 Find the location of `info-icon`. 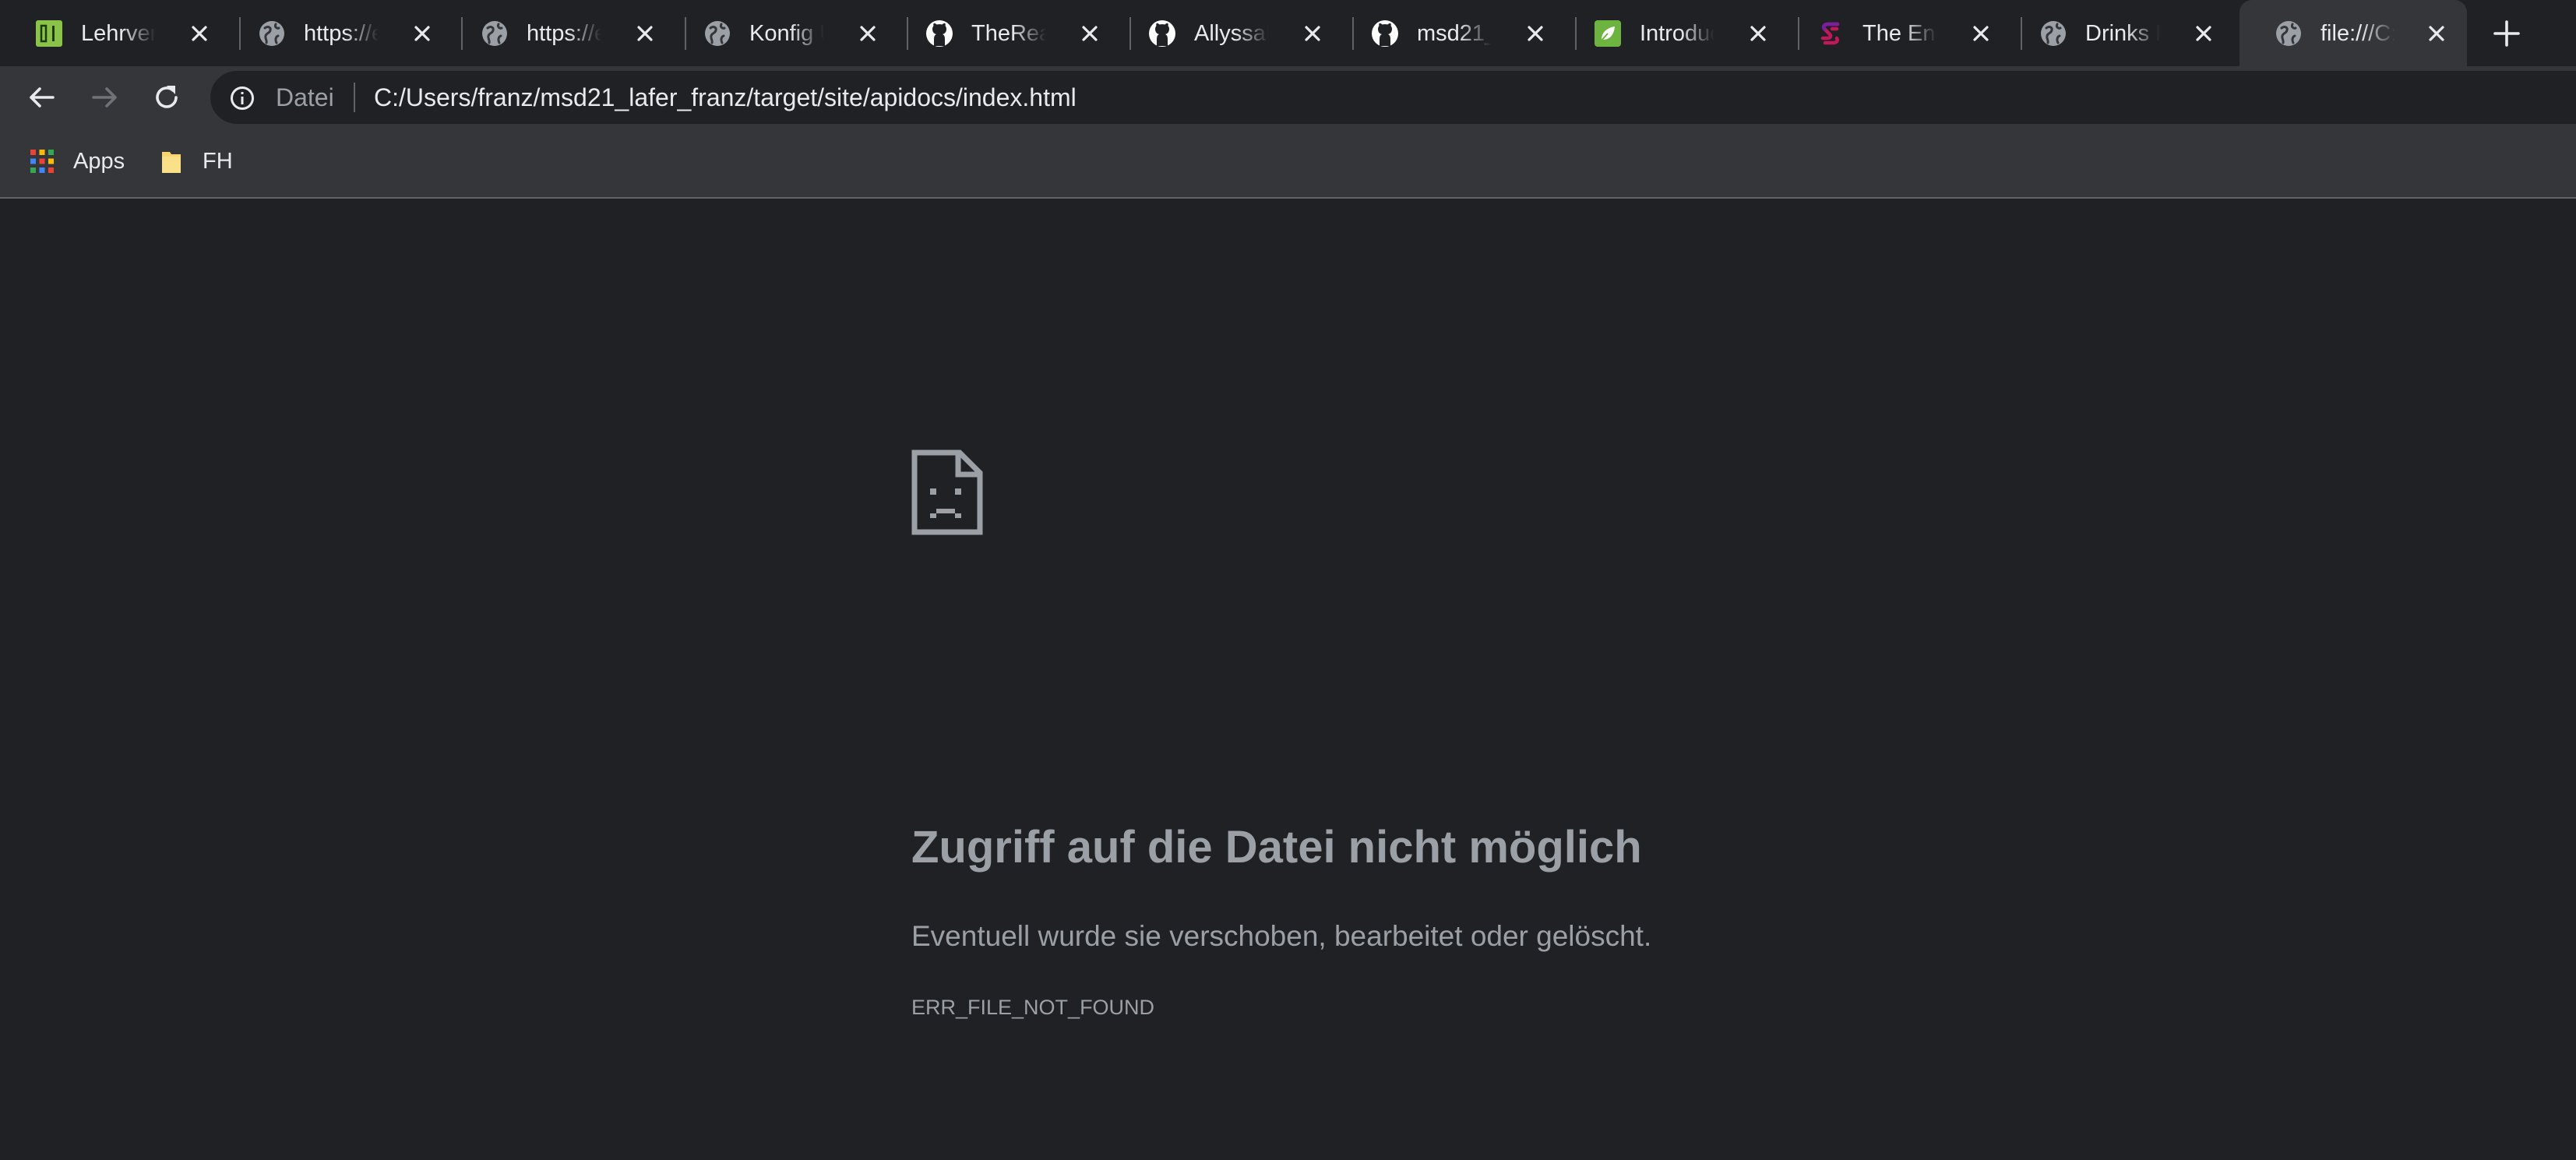

info-icon is located at coordinates (242, 98).